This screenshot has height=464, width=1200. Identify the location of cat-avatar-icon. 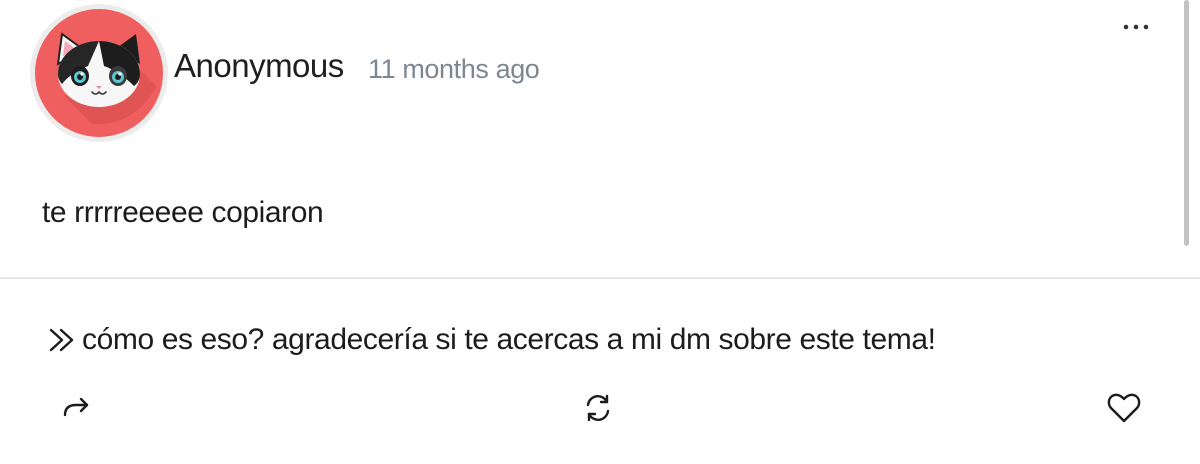
(99, 73).